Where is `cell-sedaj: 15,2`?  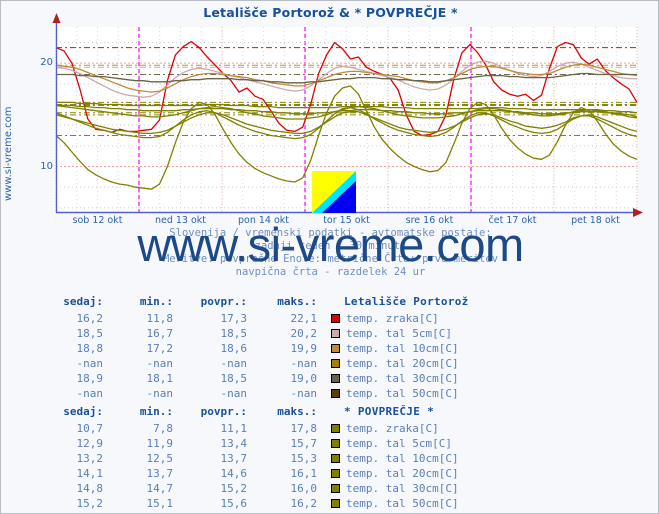 cell-sedaj: 15,2 is located at coordinates (90, 503).